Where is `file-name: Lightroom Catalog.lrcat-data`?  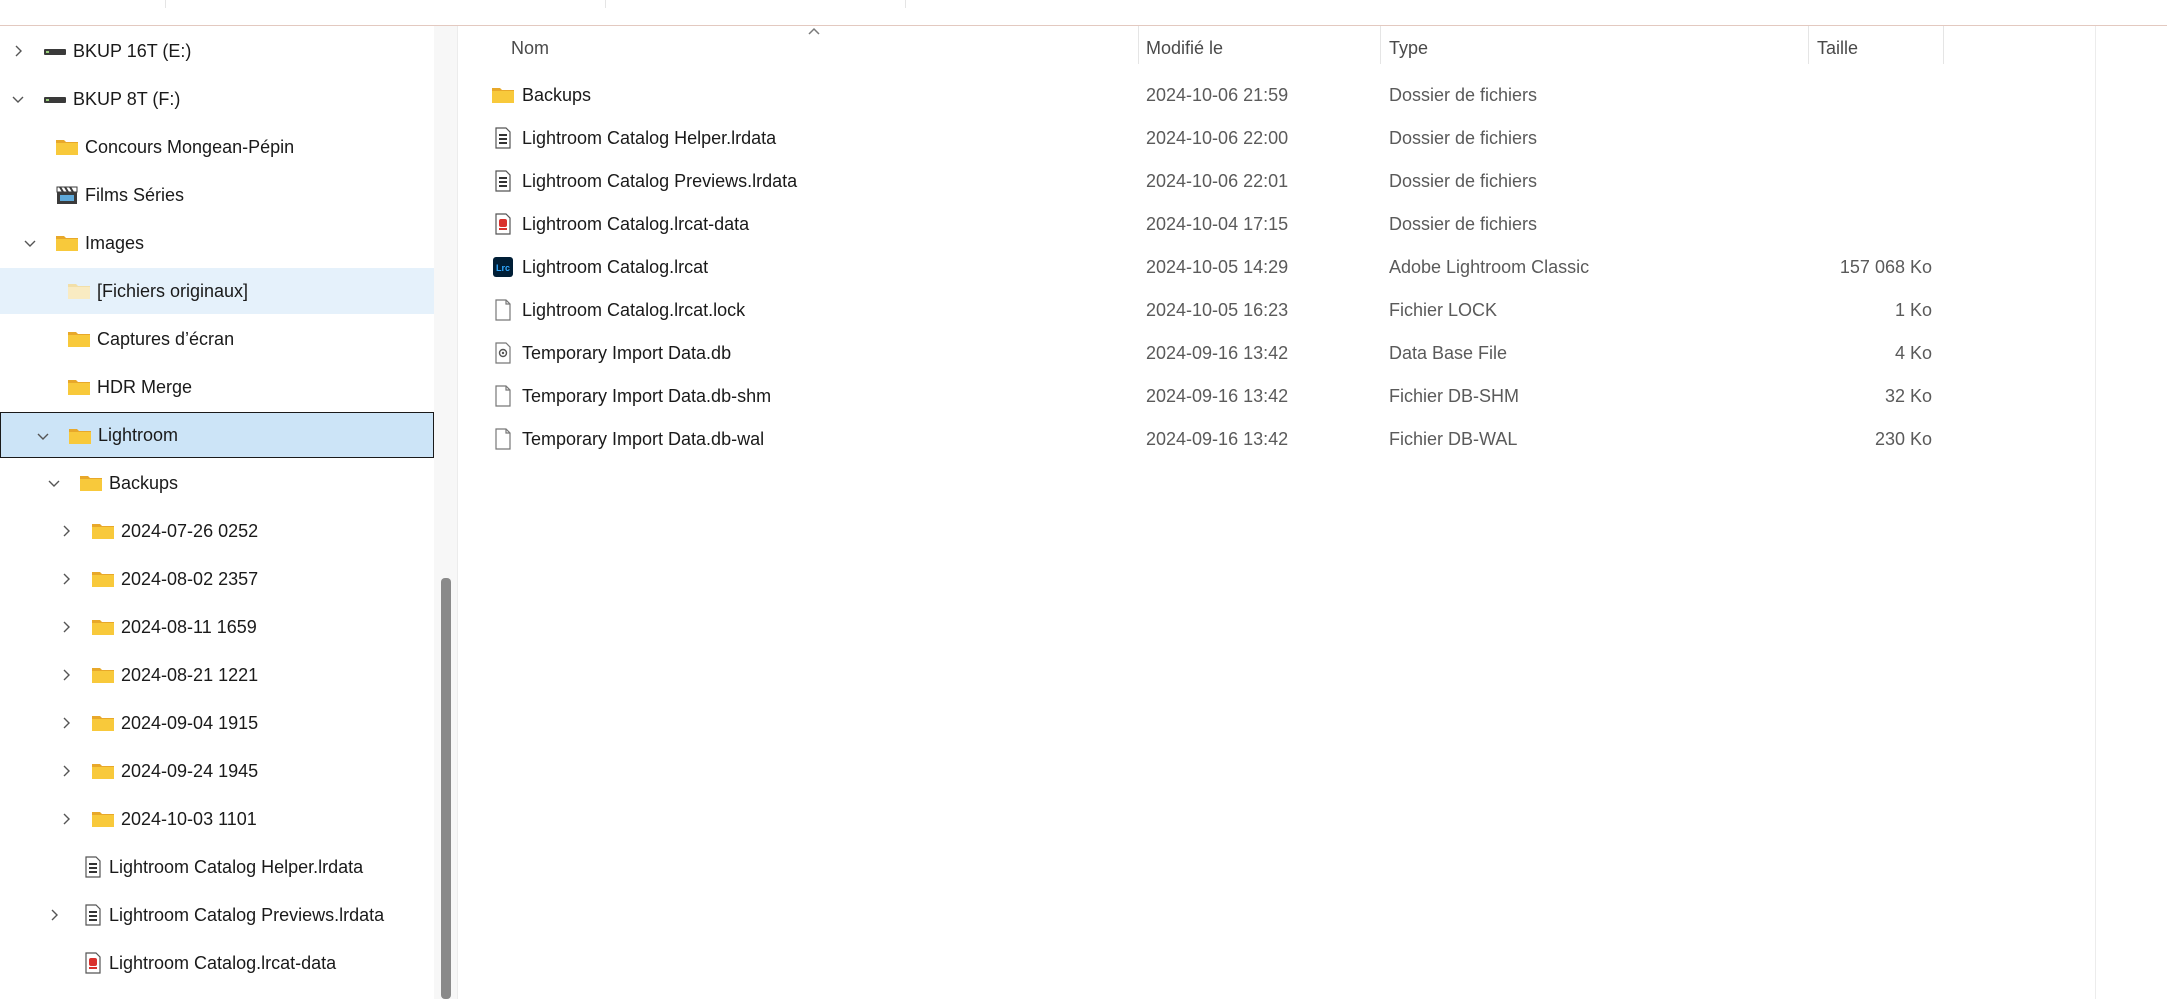 file-name: Lightroom Catalog.lrcat-data is located at coordinates (636, 223).